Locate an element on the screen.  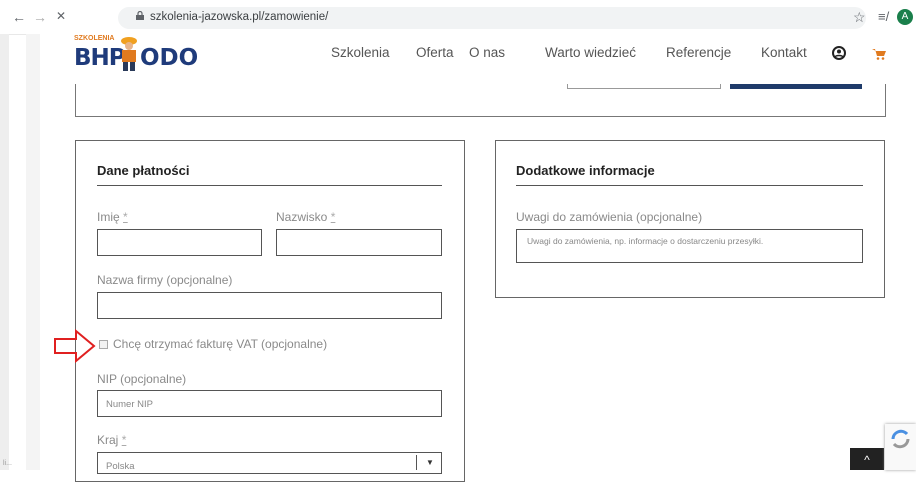
company-input is located at coordinates (269, 305).